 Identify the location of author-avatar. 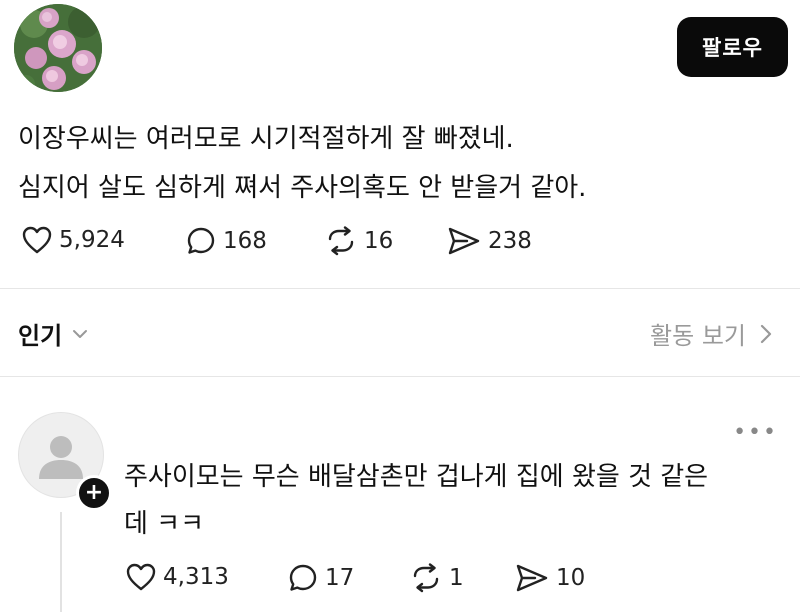
(58, 48).